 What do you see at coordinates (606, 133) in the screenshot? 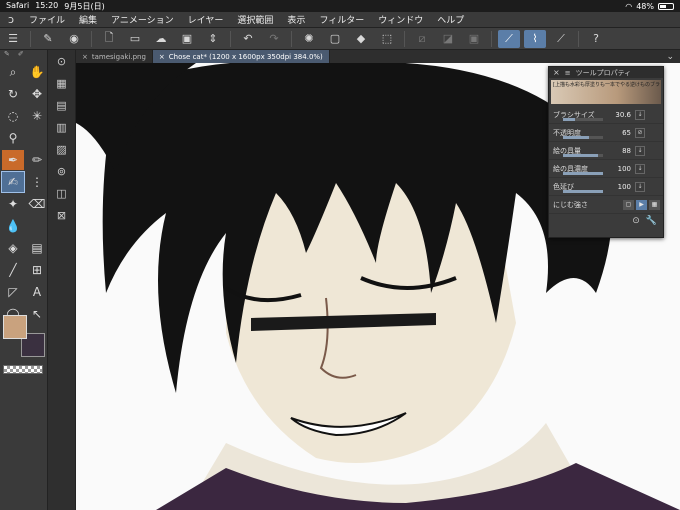
I see `opacity-row: 不透明度 65 ⊘` at bounding box center [606, 133].